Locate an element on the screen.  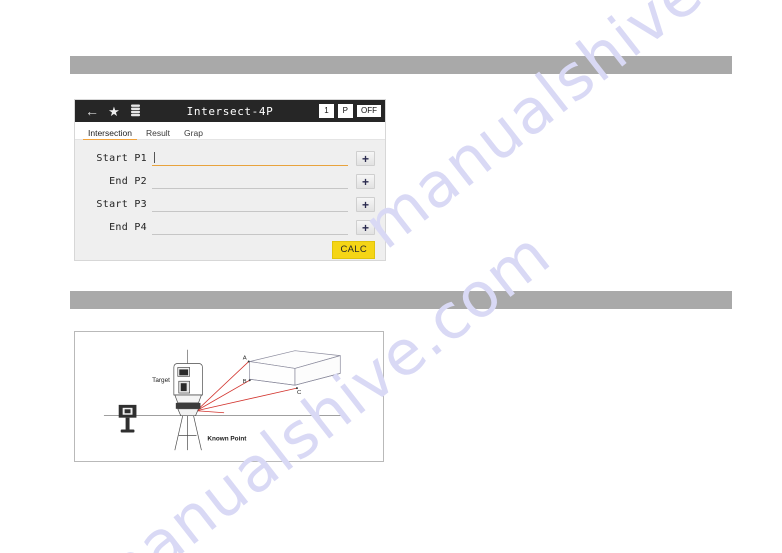
label-point-a: A is located at coordinates (245, 359).